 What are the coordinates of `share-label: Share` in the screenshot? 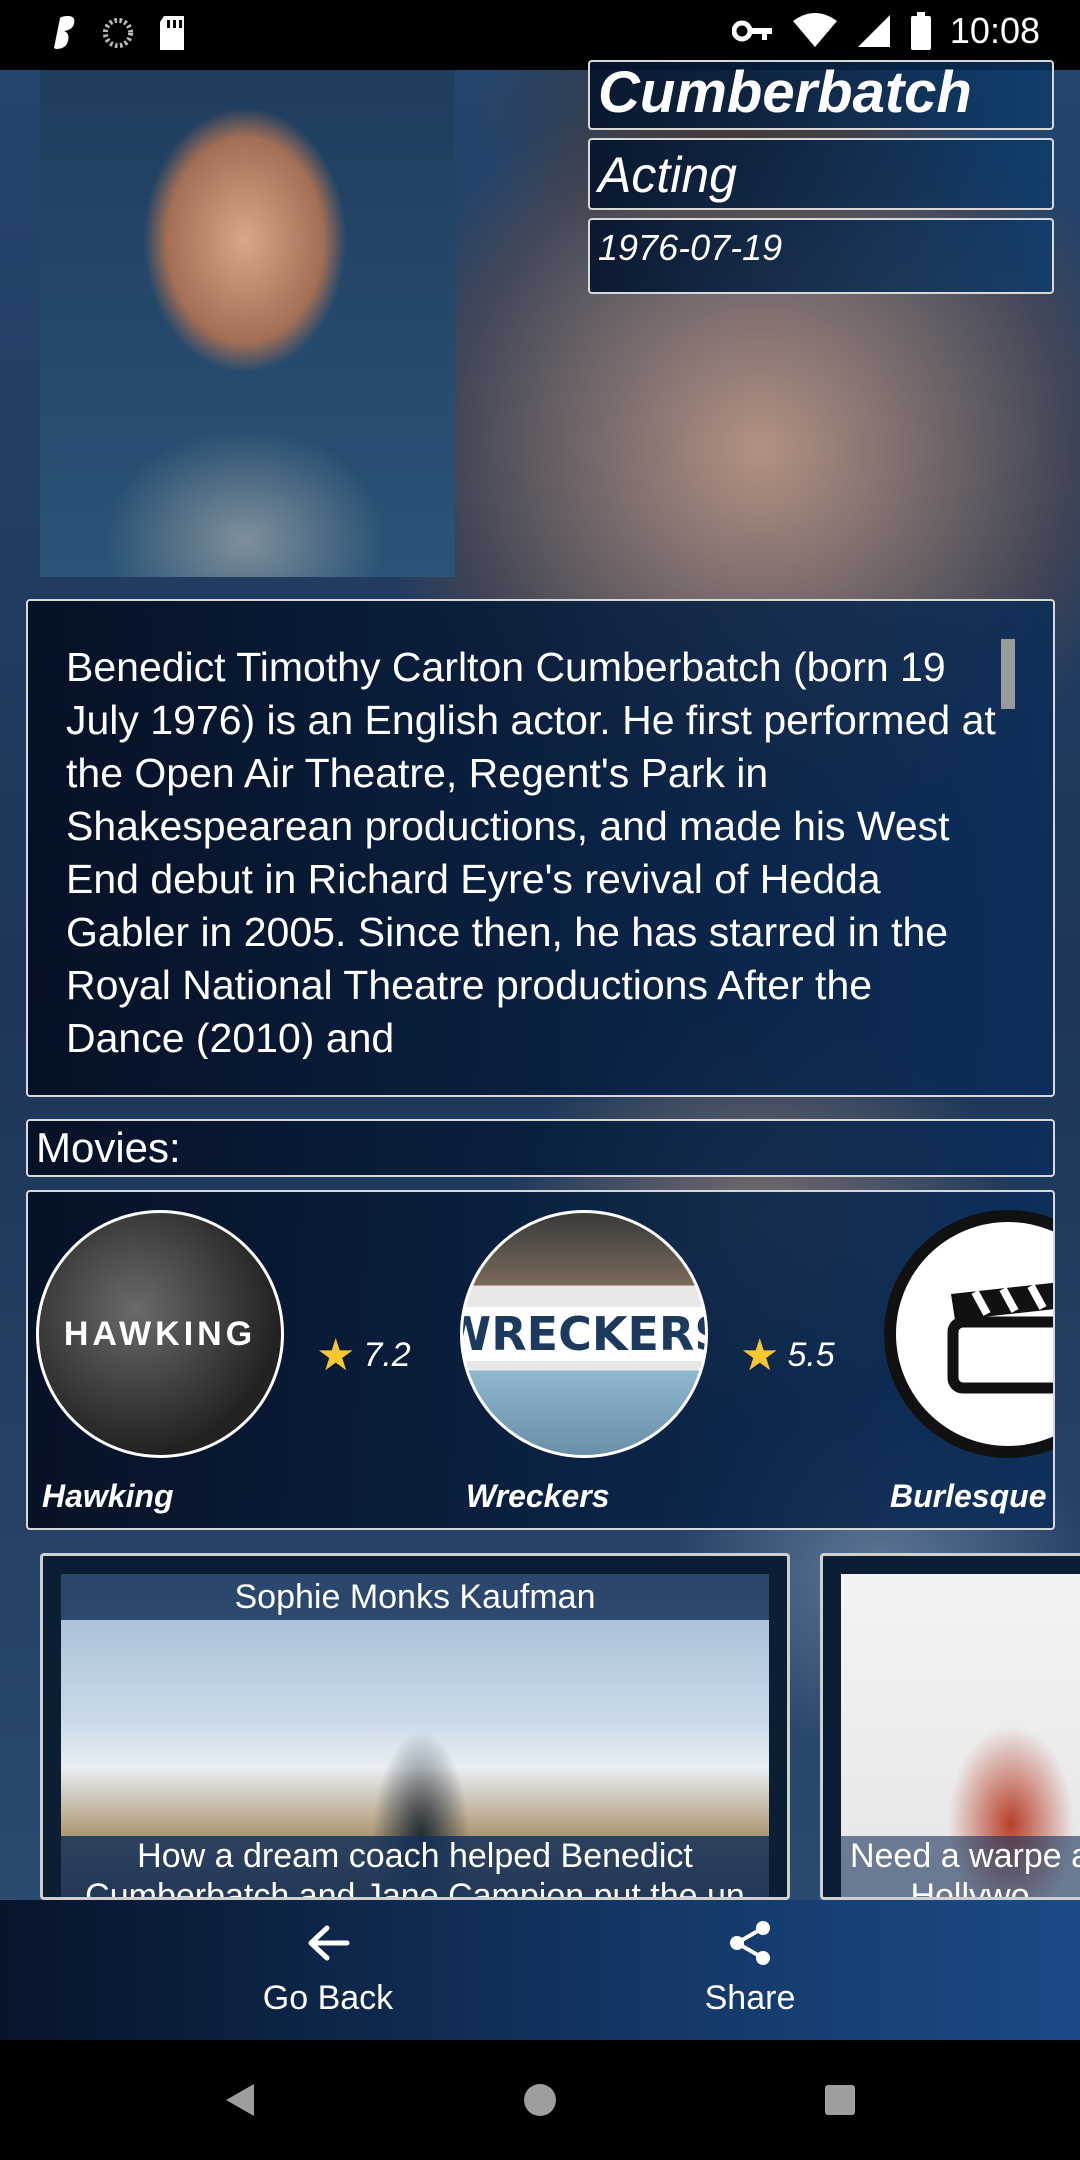 It's located at (750, 1998).